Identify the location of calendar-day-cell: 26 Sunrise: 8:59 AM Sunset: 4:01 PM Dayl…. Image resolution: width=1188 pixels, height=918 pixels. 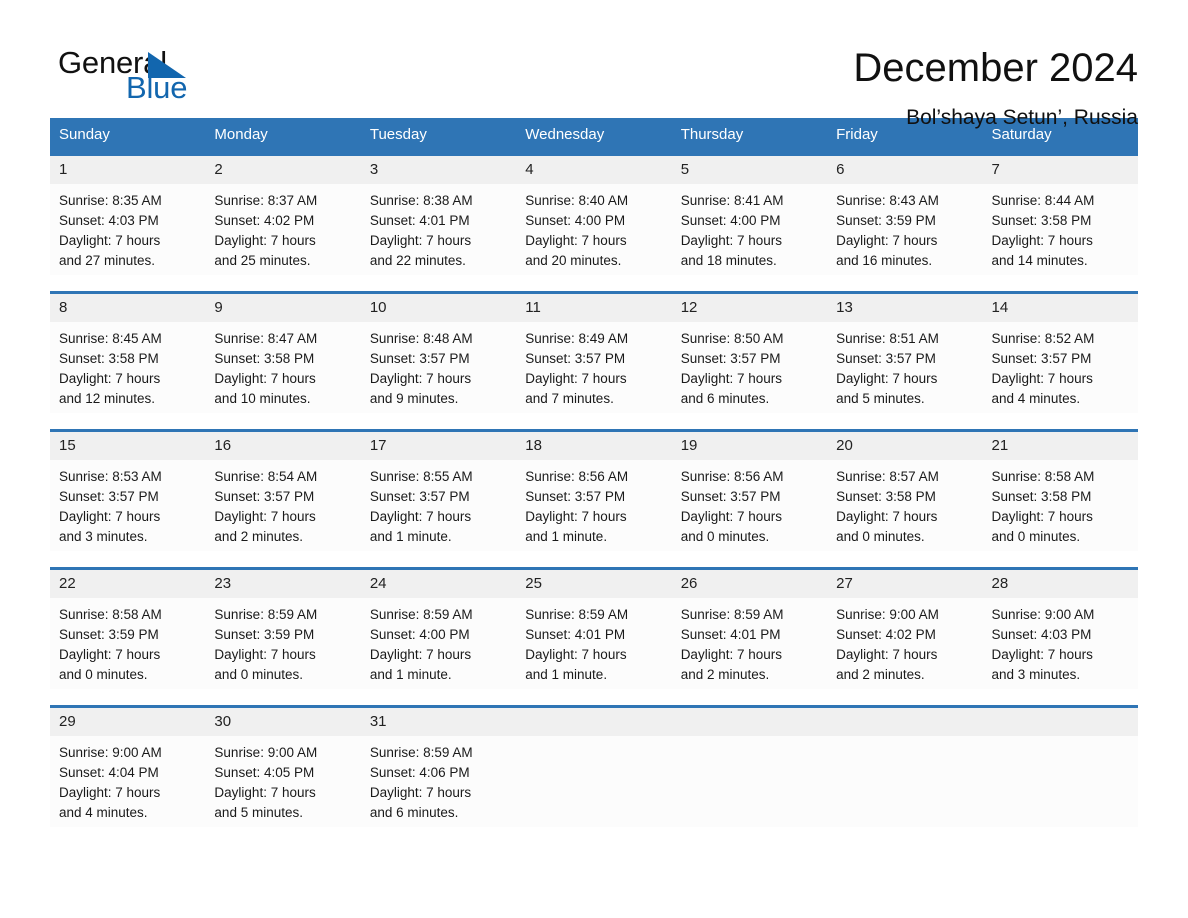
(749, 629).